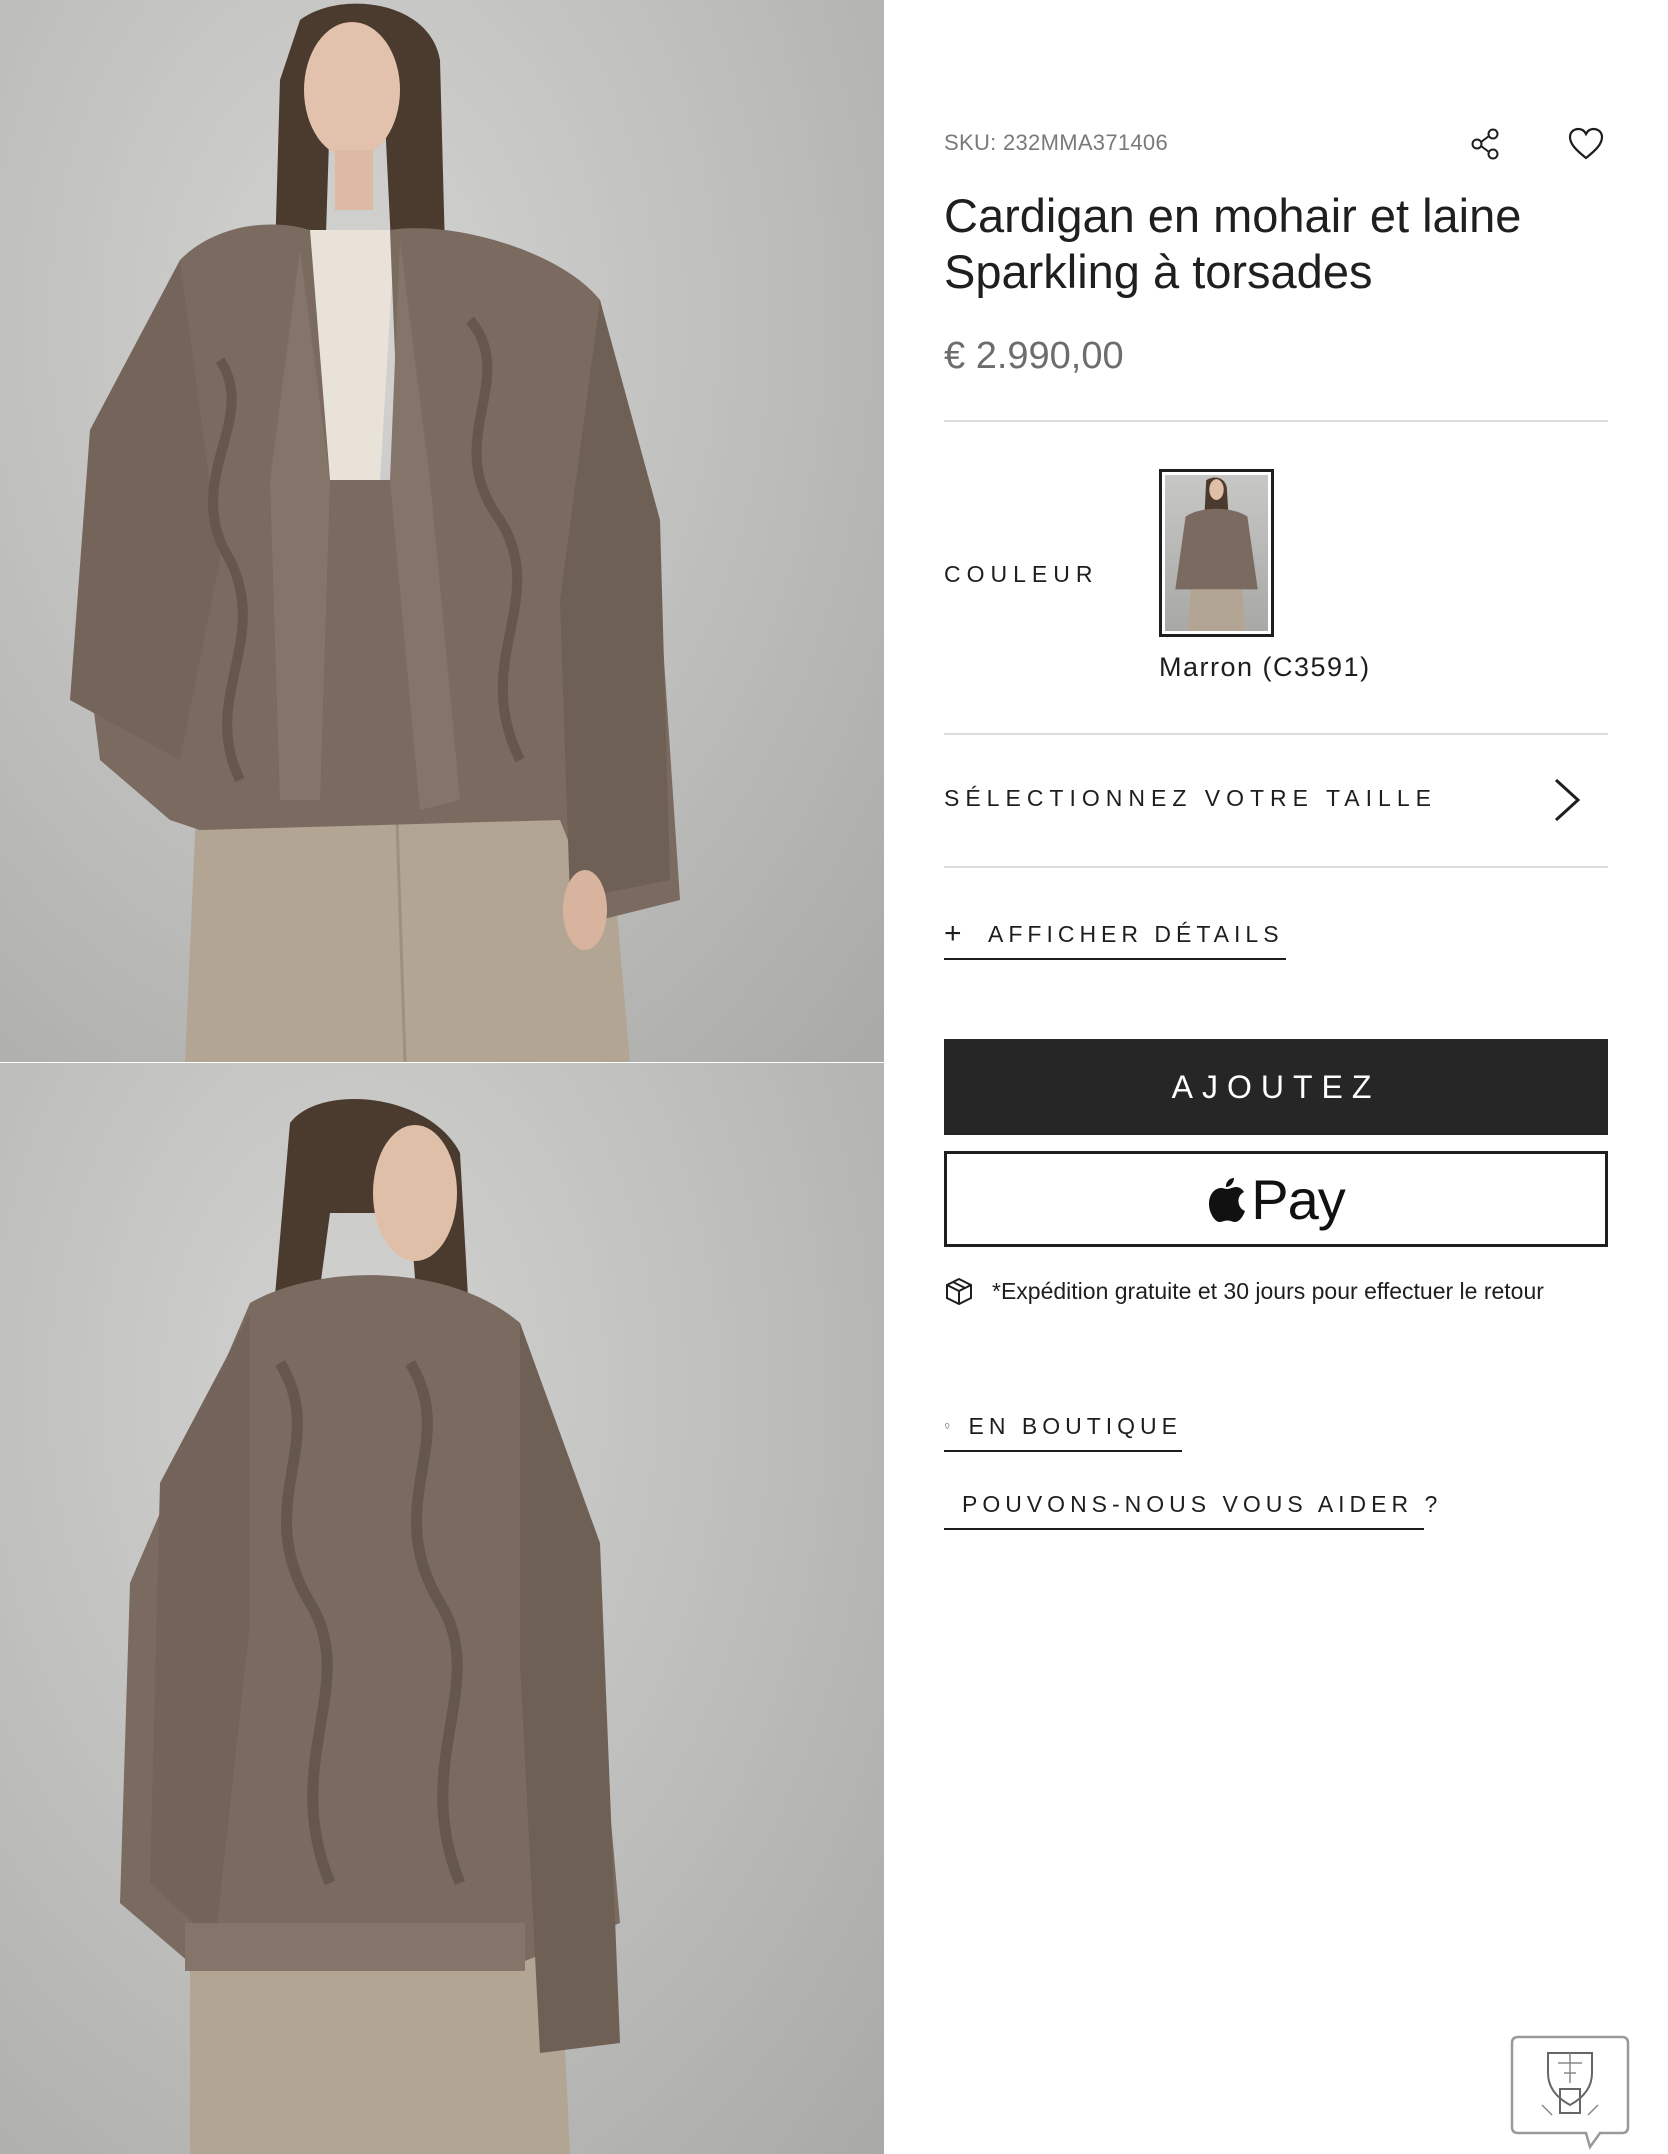  I want to click on chat-assistant-button, so click(1570, 2092).